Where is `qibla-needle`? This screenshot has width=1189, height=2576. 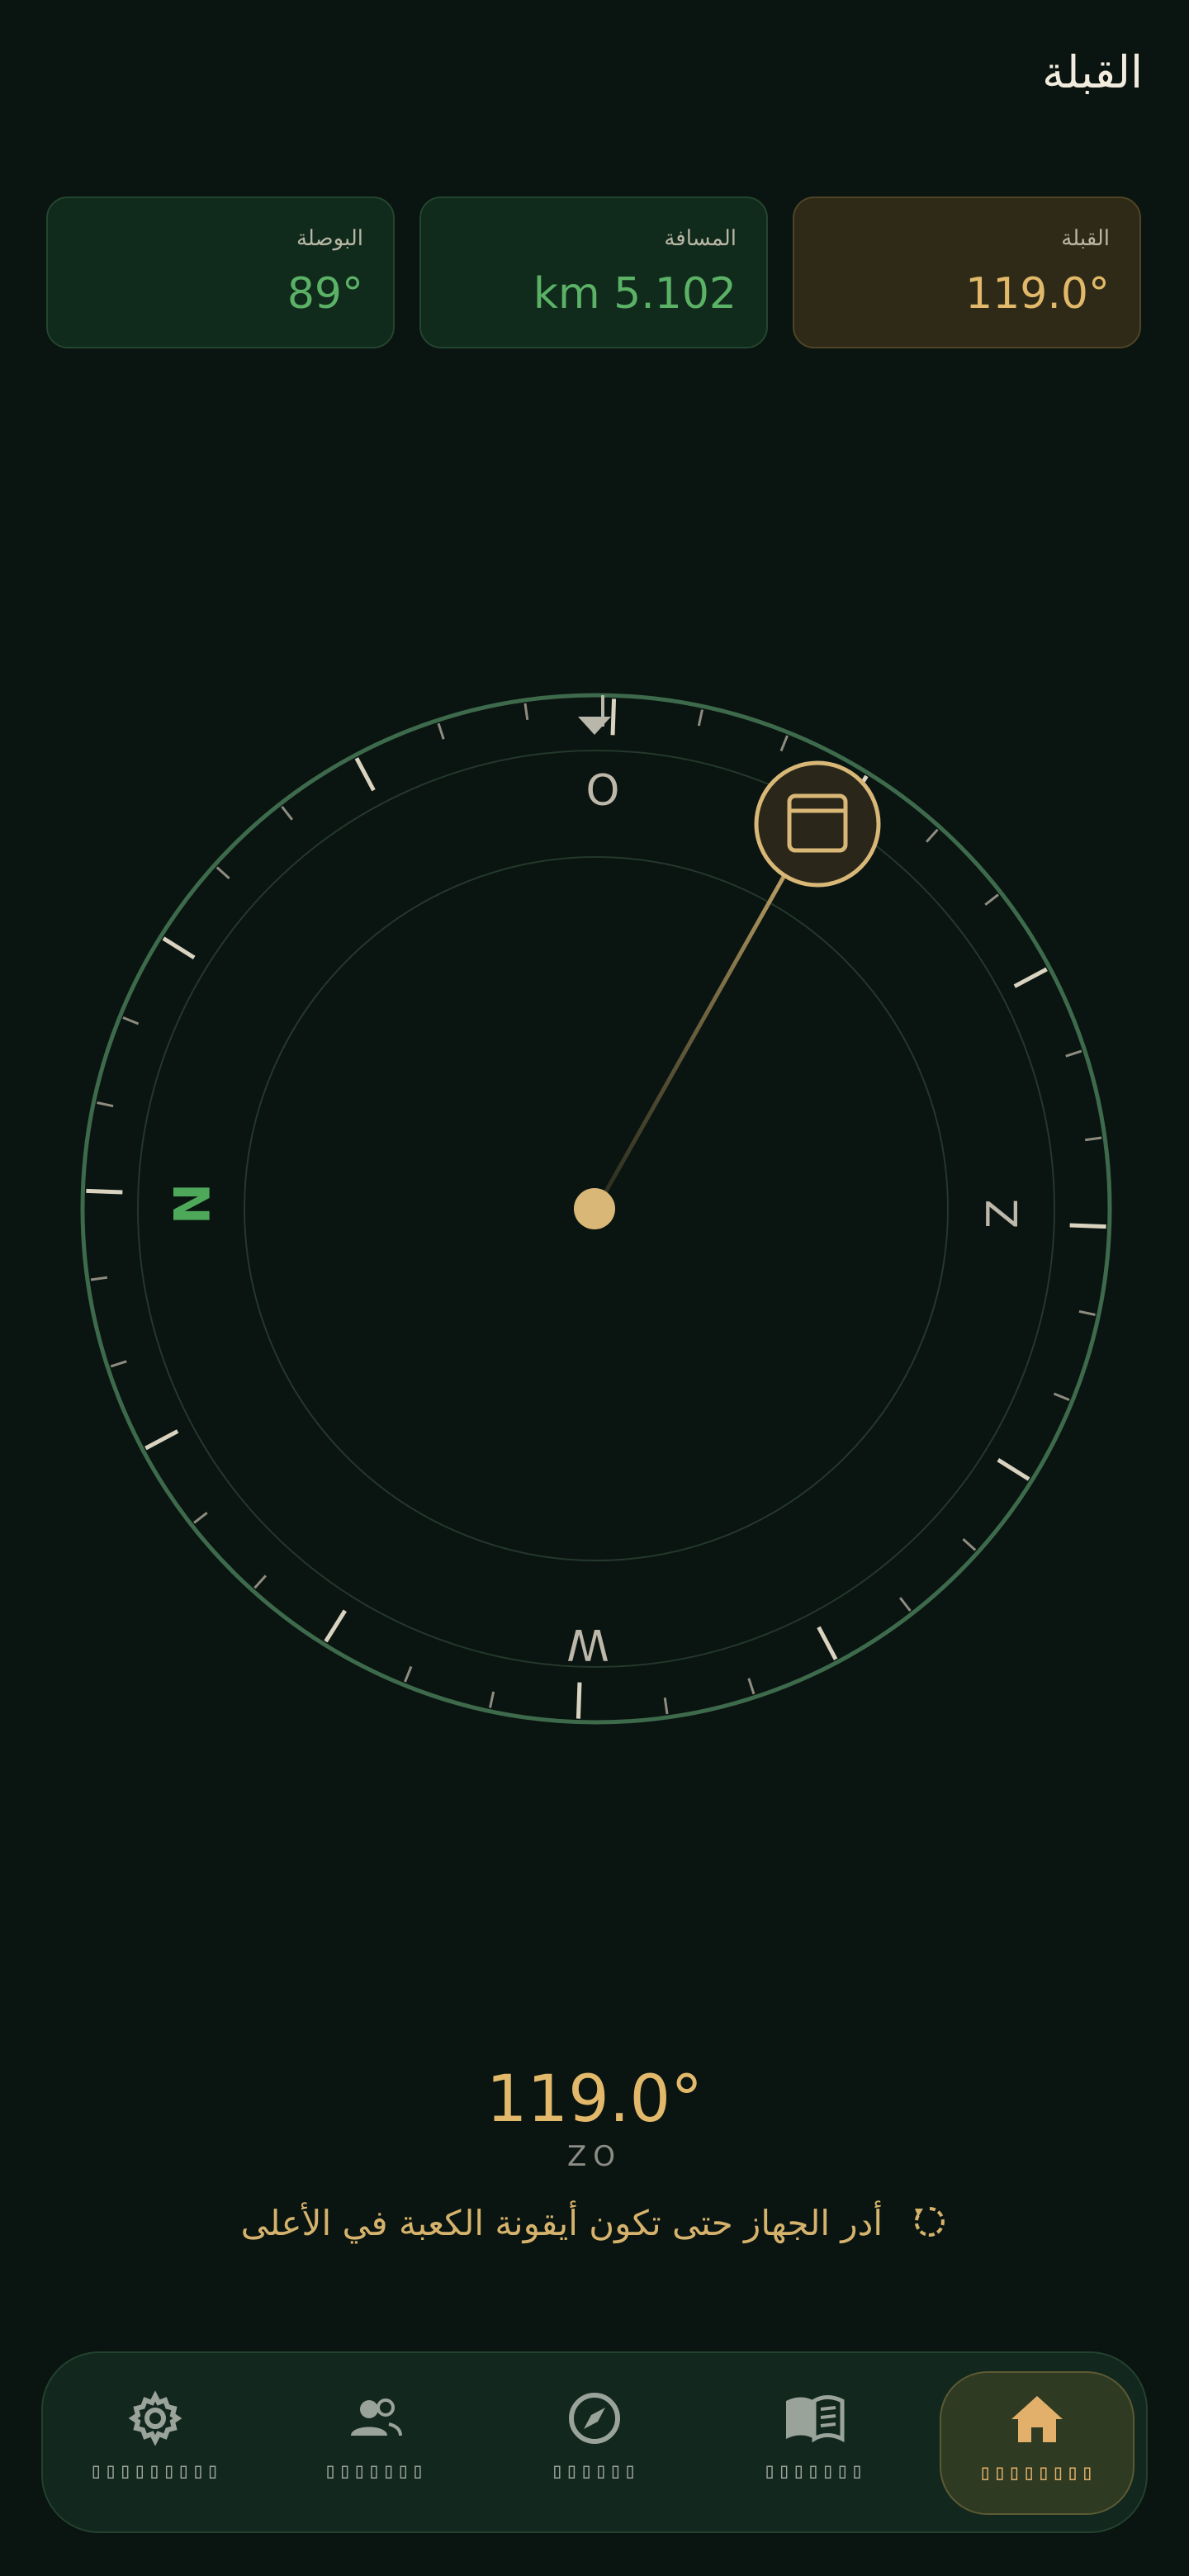 qibla-needle is located at coordinates (697, 1030).